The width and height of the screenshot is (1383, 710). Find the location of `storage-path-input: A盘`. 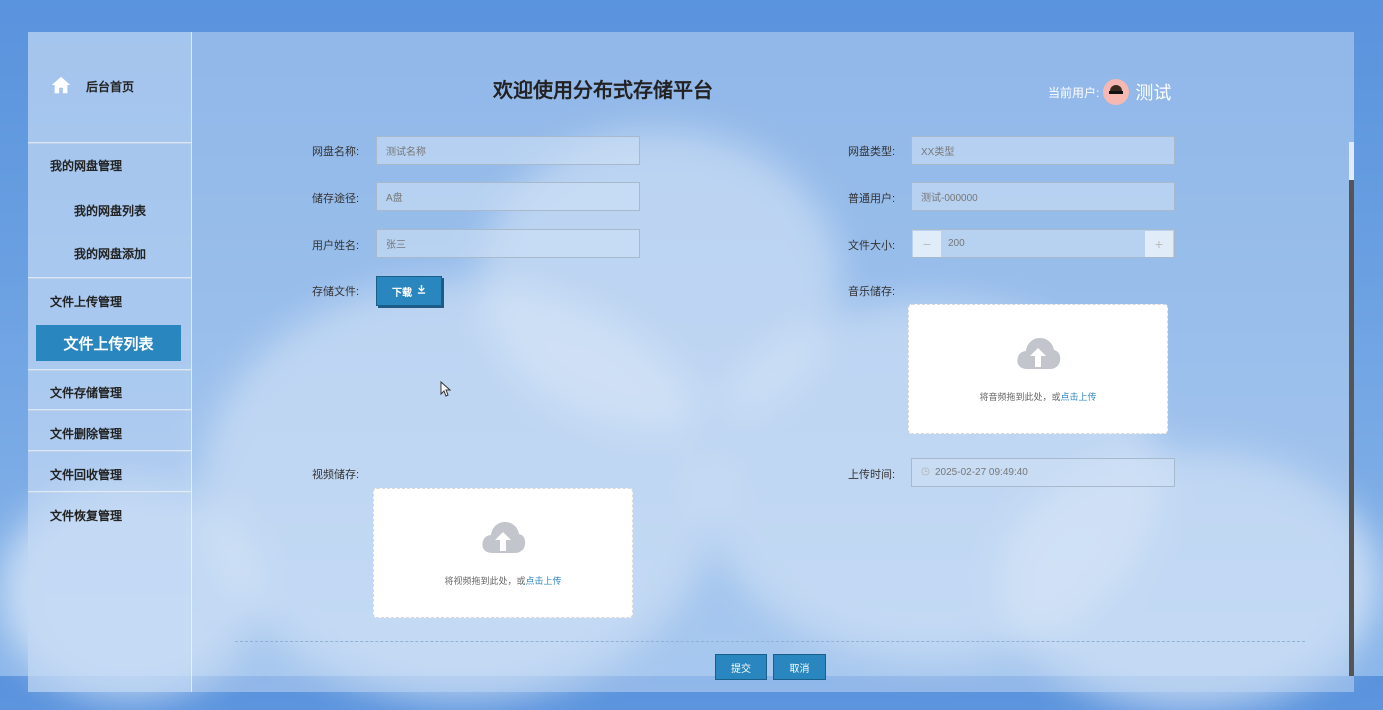

storage-path-input: A盘 is located at coordinates (508, 196).